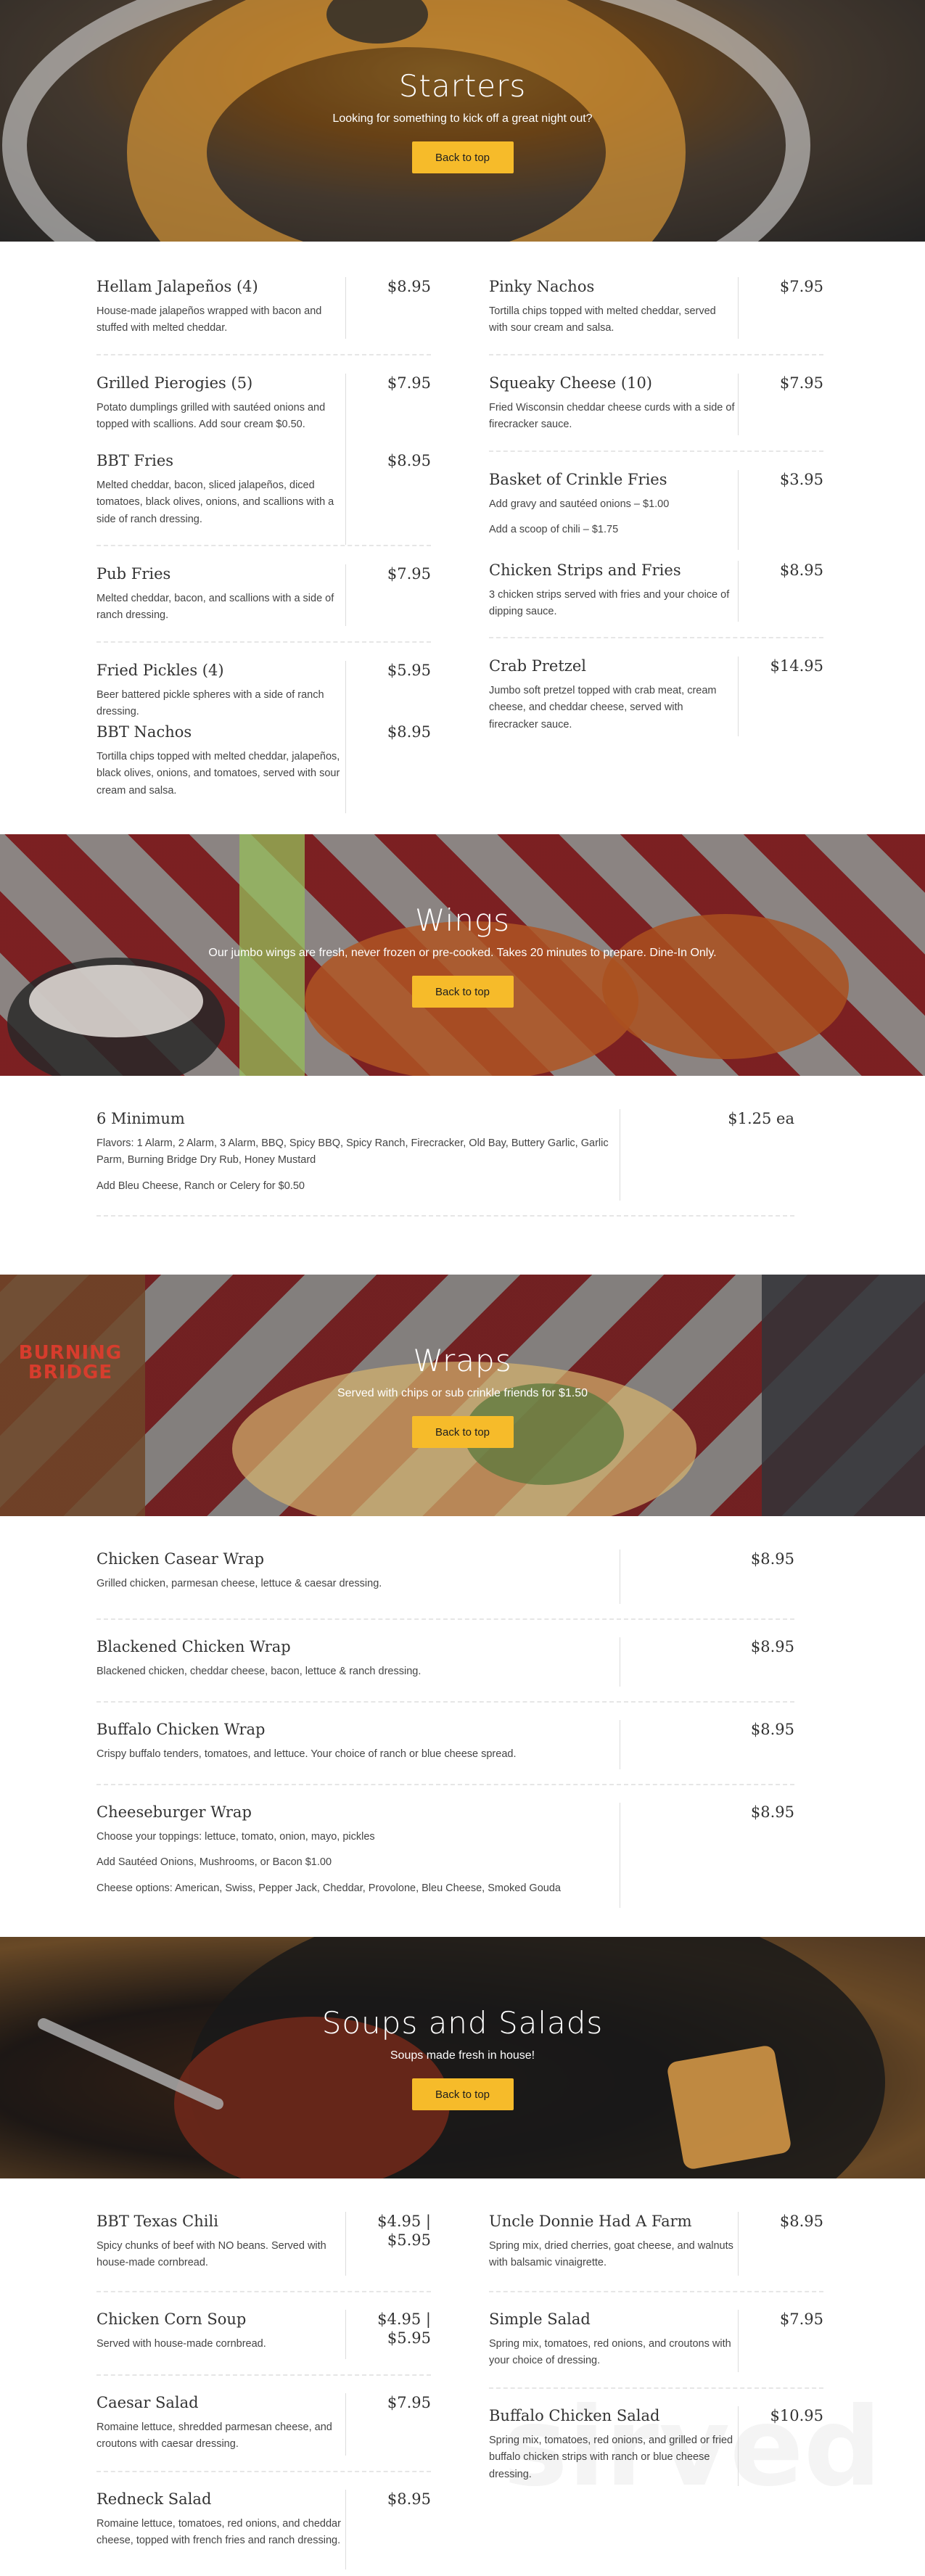 Image resolution: width=925 pixels, height=2576 pixels. What do you see at coordinates (554, 530) in the screenshot?
I see `item-description: Add a scoop of chili – $1.75` at bounding box center [554, 530].